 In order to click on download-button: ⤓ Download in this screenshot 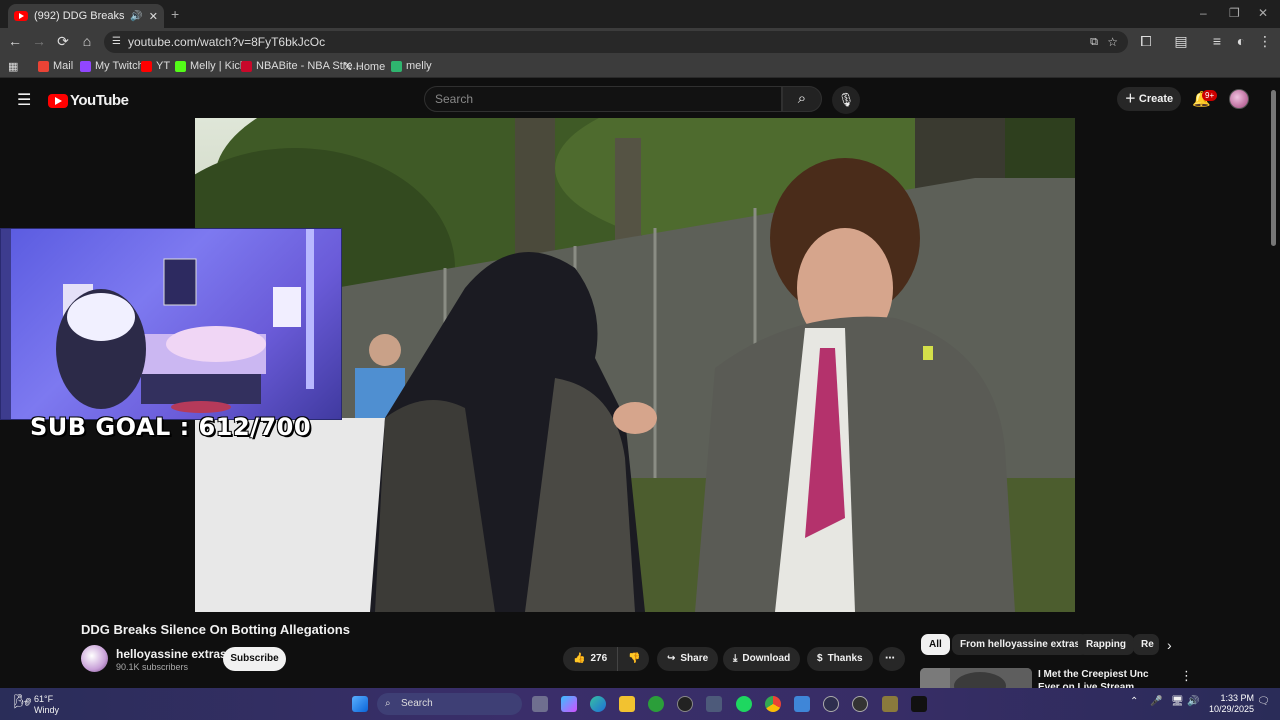, I will do `click(762, 659)`.